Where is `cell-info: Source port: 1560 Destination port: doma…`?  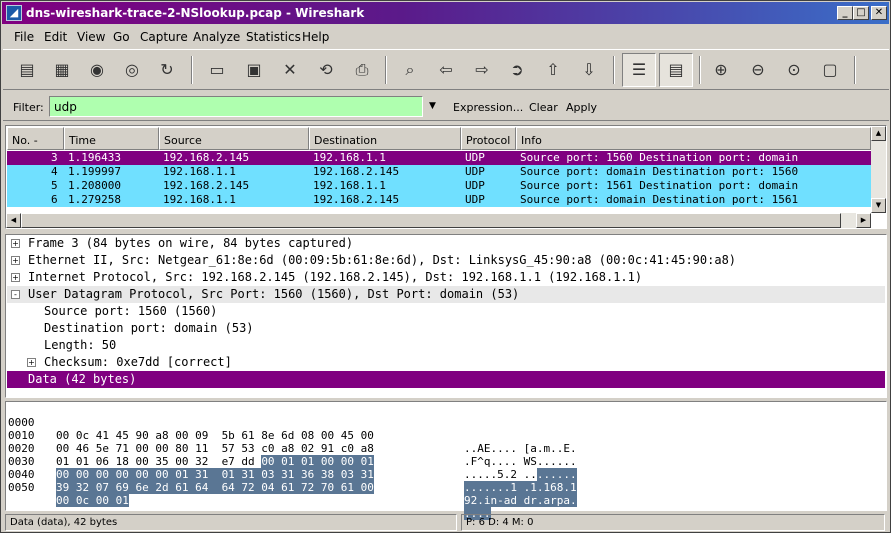
cell-info: Source port: 1560 Destination port: doma… is located at coordinates (659, 157).